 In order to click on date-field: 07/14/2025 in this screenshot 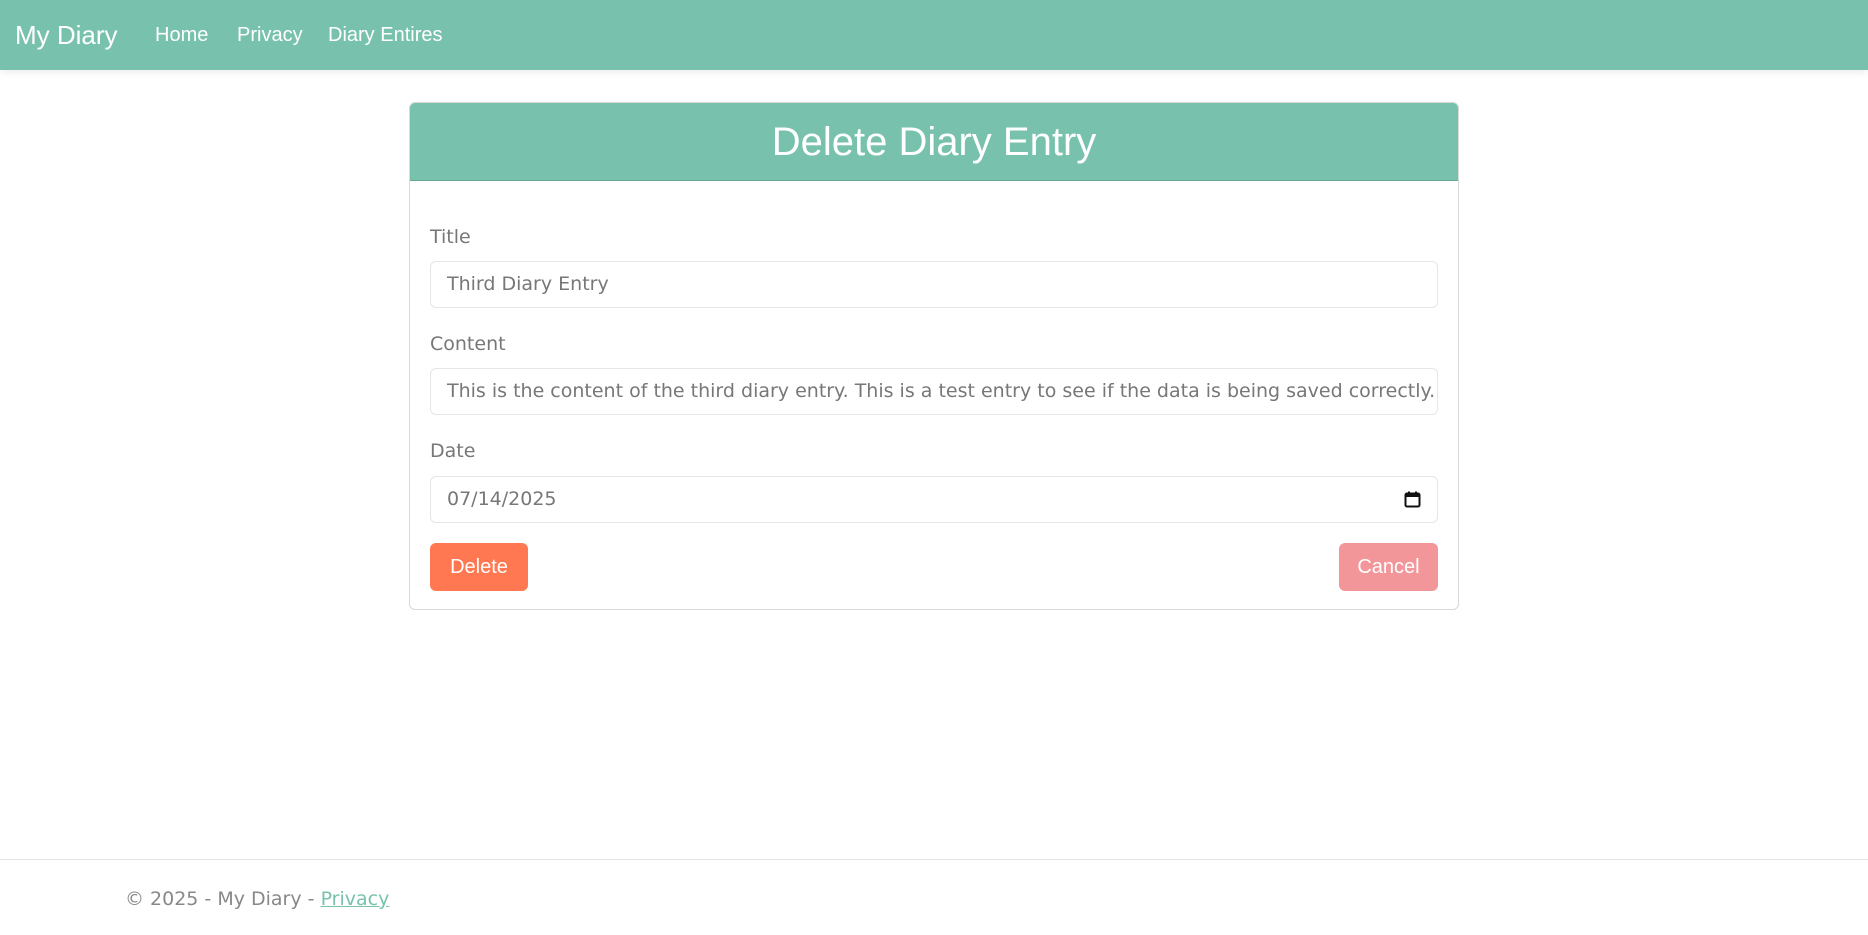, I will do `click(934, 499)`.